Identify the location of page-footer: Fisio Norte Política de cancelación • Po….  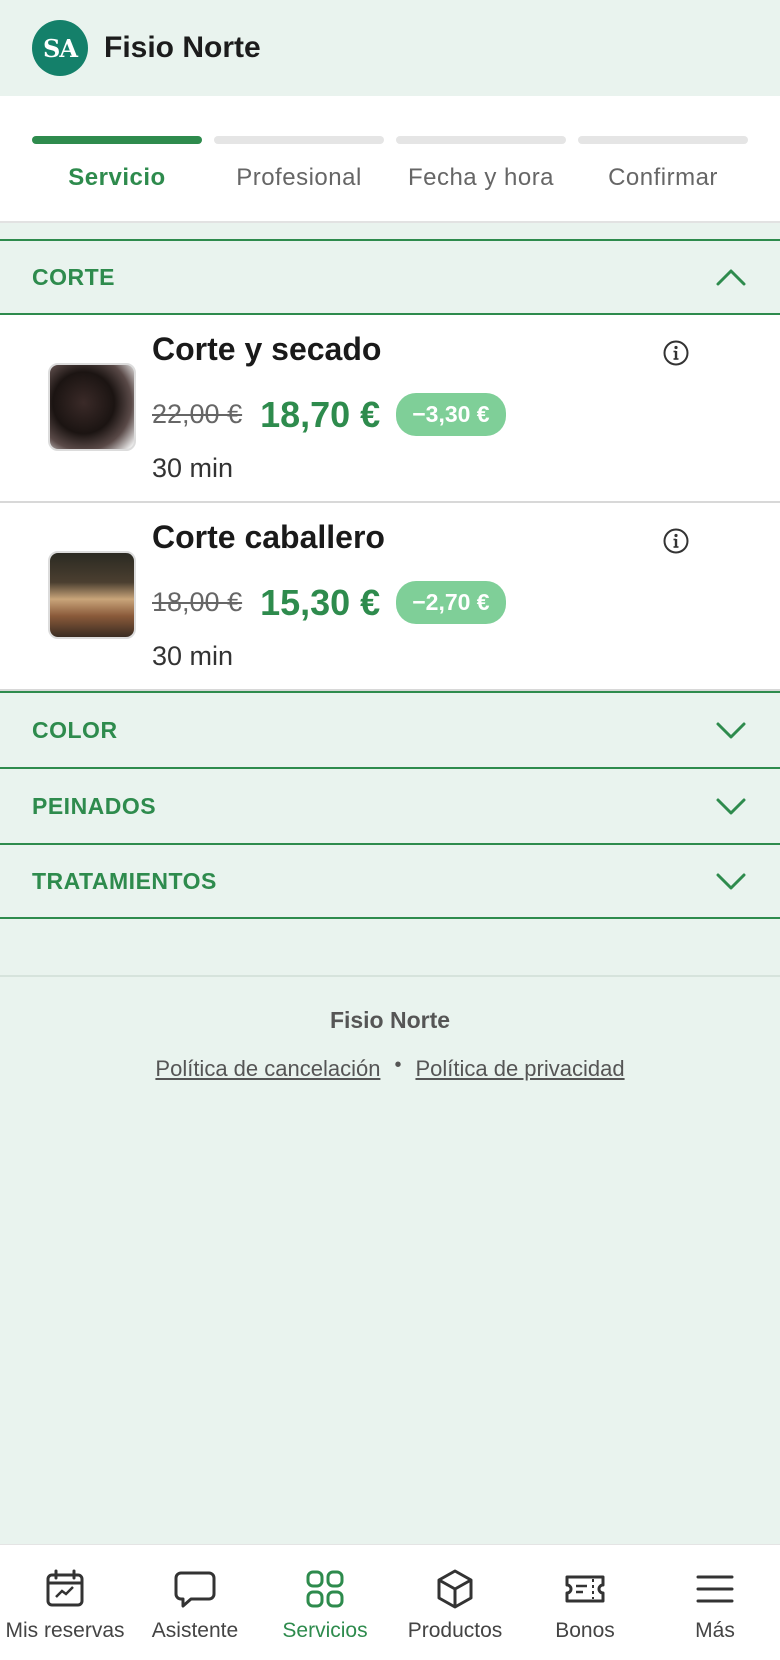
(390, 1028).